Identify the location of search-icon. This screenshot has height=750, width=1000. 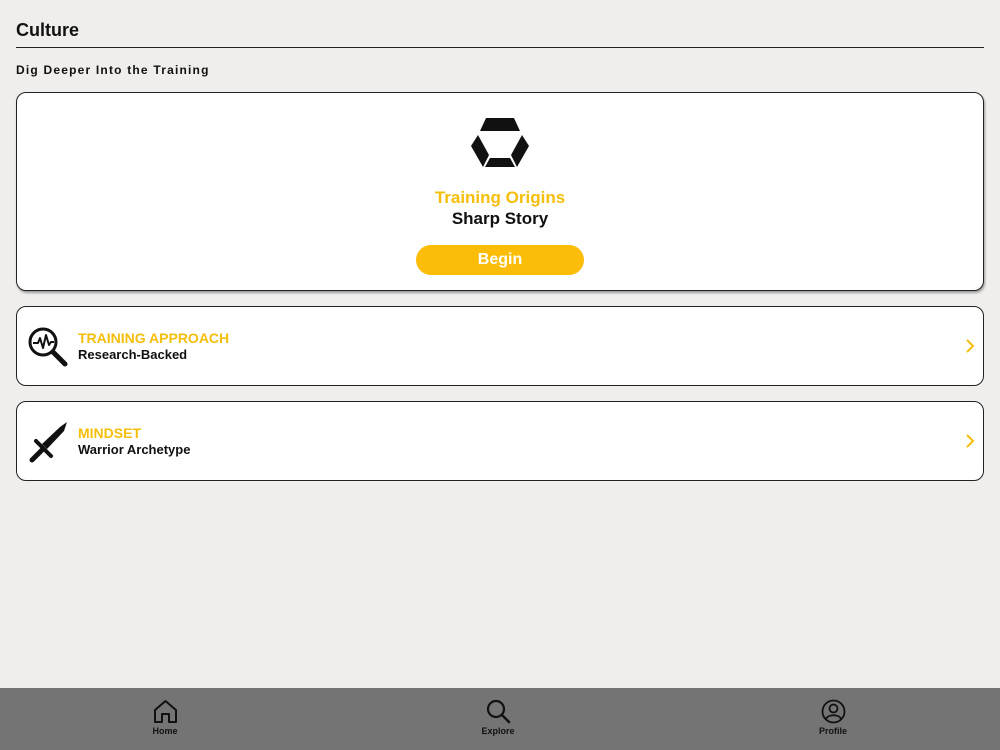
(498, 711).